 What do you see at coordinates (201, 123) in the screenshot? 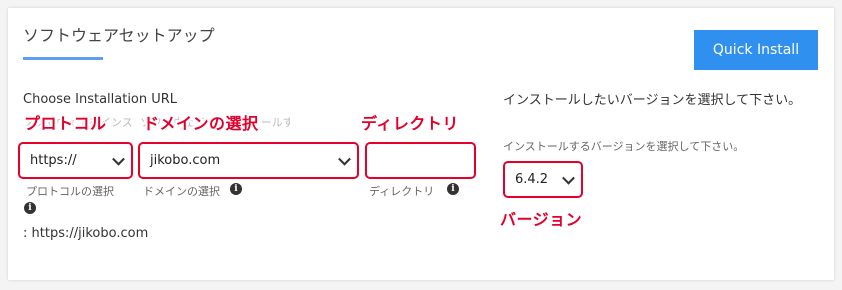
I see `annotation-domain: ドメインの選択` at bounding box center [201, 123].